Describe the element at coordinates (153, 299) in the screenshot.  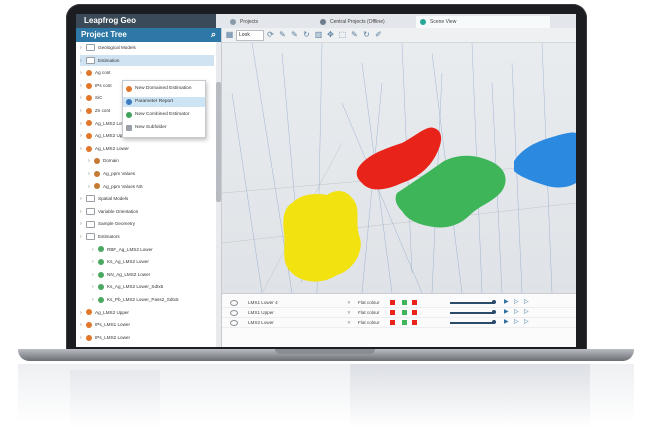
I see `tree-item: › Ks_Pb_LMS2 Lower_Pass2_Sdtx5` at that location.